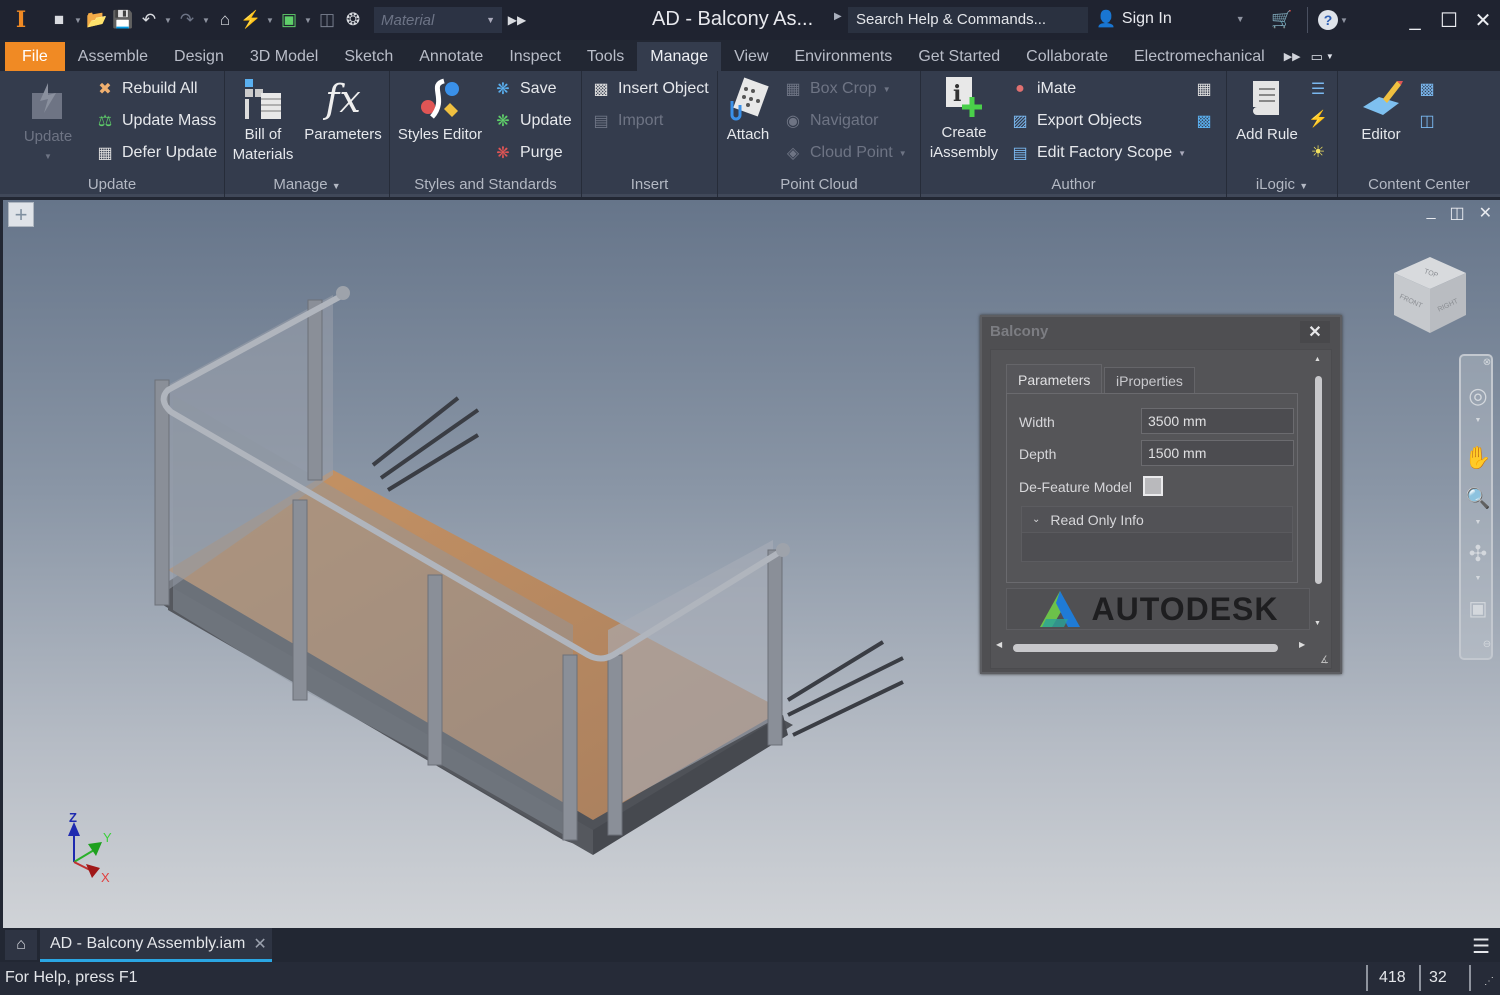 Image resolution: width=1500 pixels, height=995 pixels. Describe the element at coordinates (259, 944) in the screenshot. I see `close-tab-icon: ✕` at that location.